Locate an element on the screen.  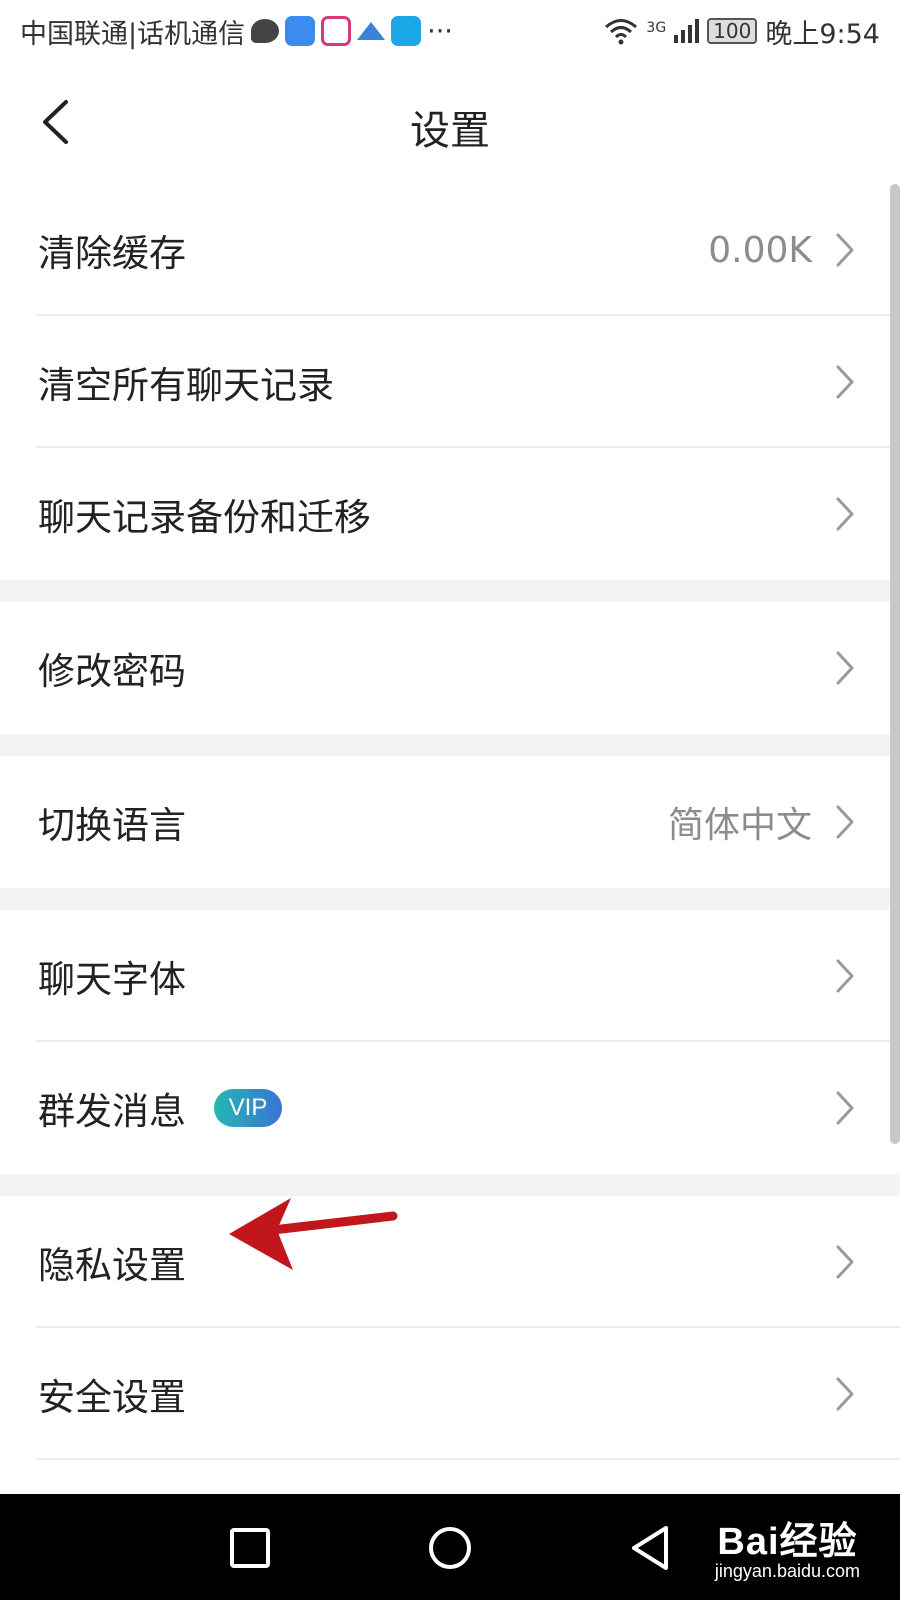
message-notification-icon is located at coordinates (265, 31).